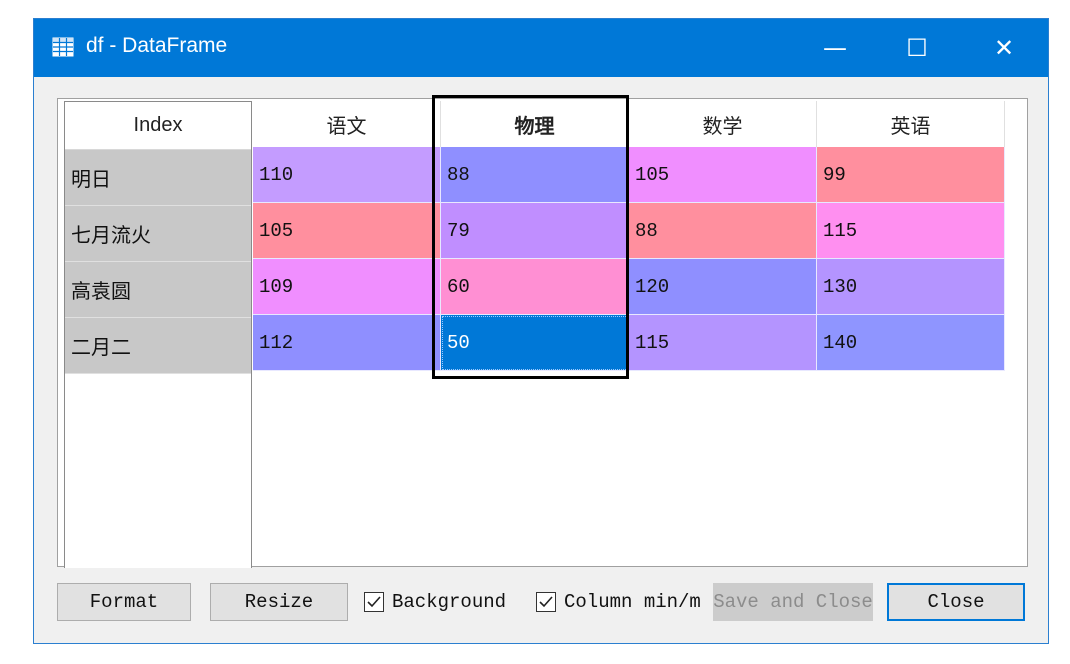  Describe the element at coordinates (347, 175) in the screenshot. I see `table-cell: 110` at that location.